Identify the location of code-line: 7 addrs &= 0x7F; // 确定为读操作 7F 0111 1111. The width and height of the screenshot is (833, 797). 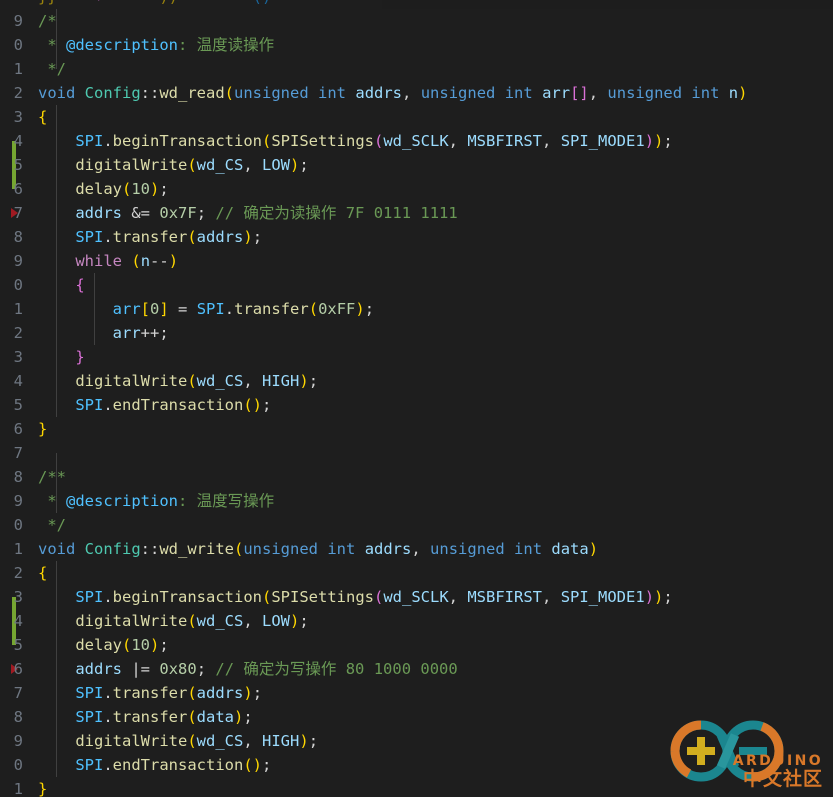
(416, 213).